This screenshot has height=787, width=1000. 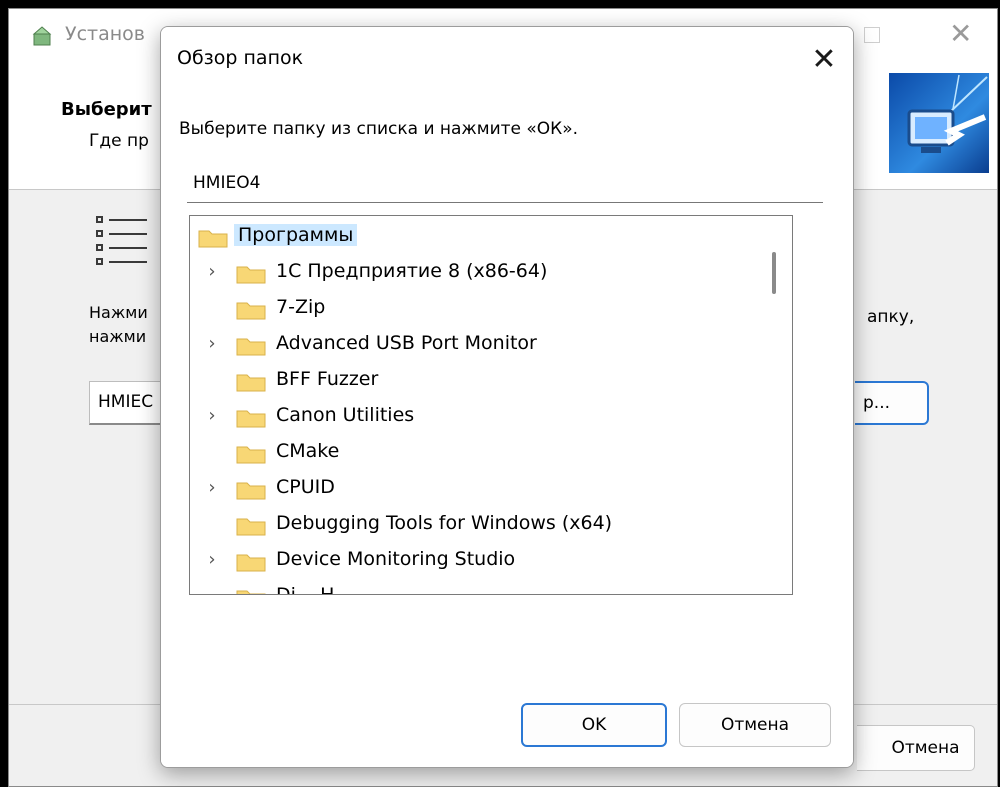 What do you see at coordinates (105, 34) in the screenshot?
I see `installer-title: Установ` at bounding box center [105, 34].